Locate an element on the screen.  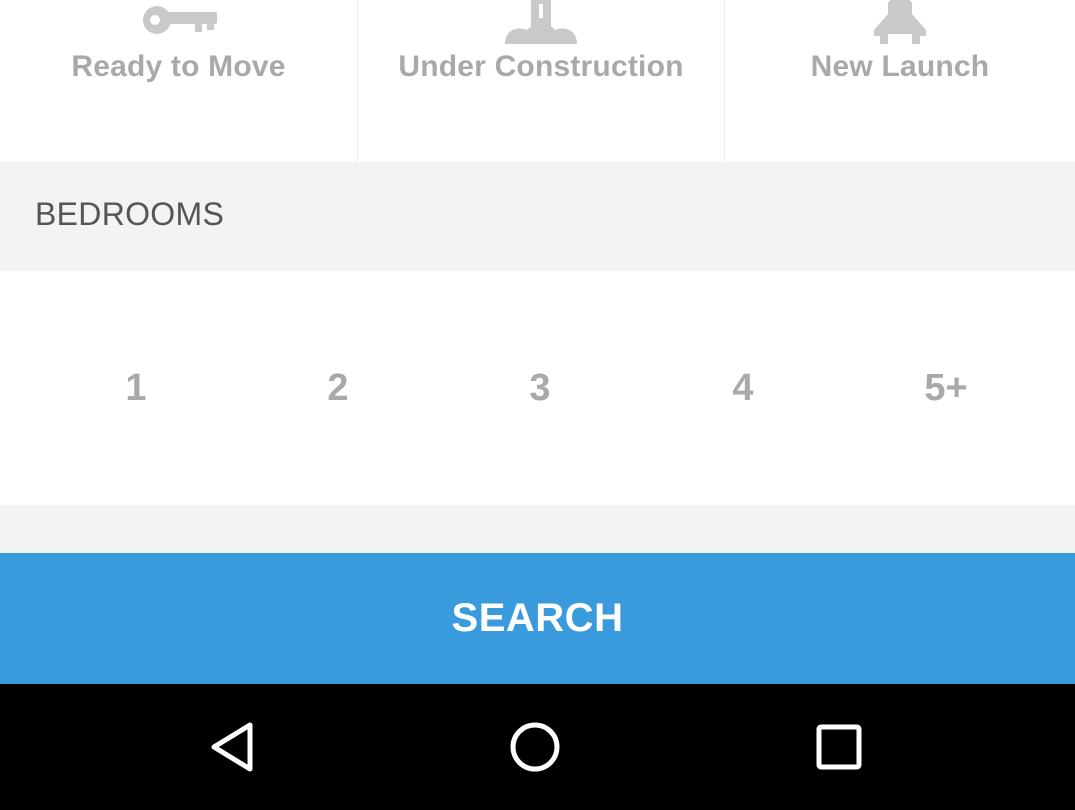
key-icon is located at coordinates (179, 20).